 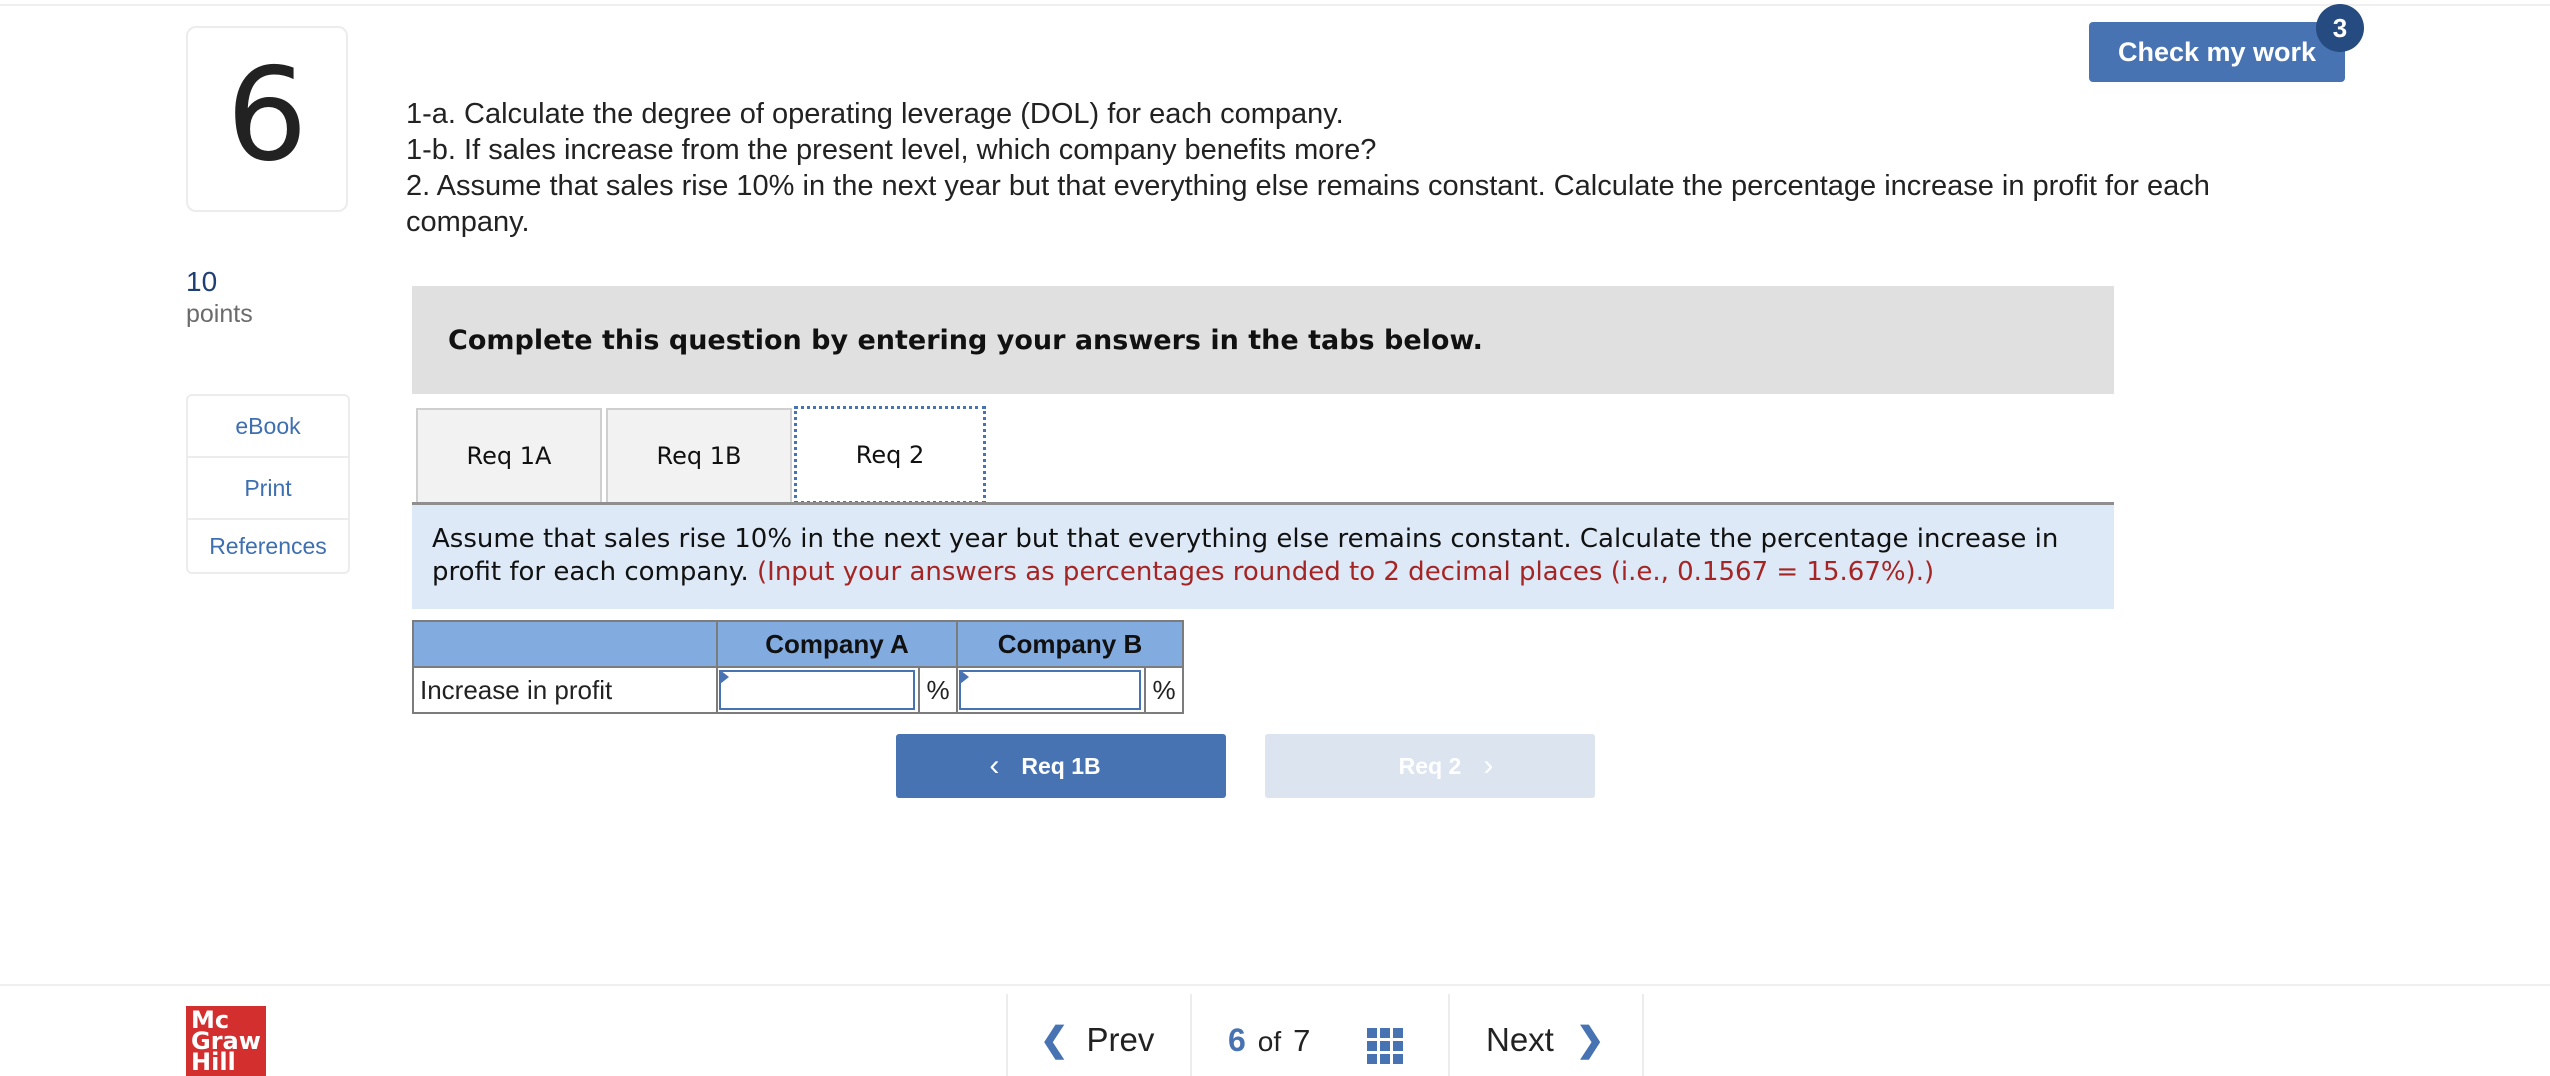 I want to click on references-link: References, so click(x=268, y=546).